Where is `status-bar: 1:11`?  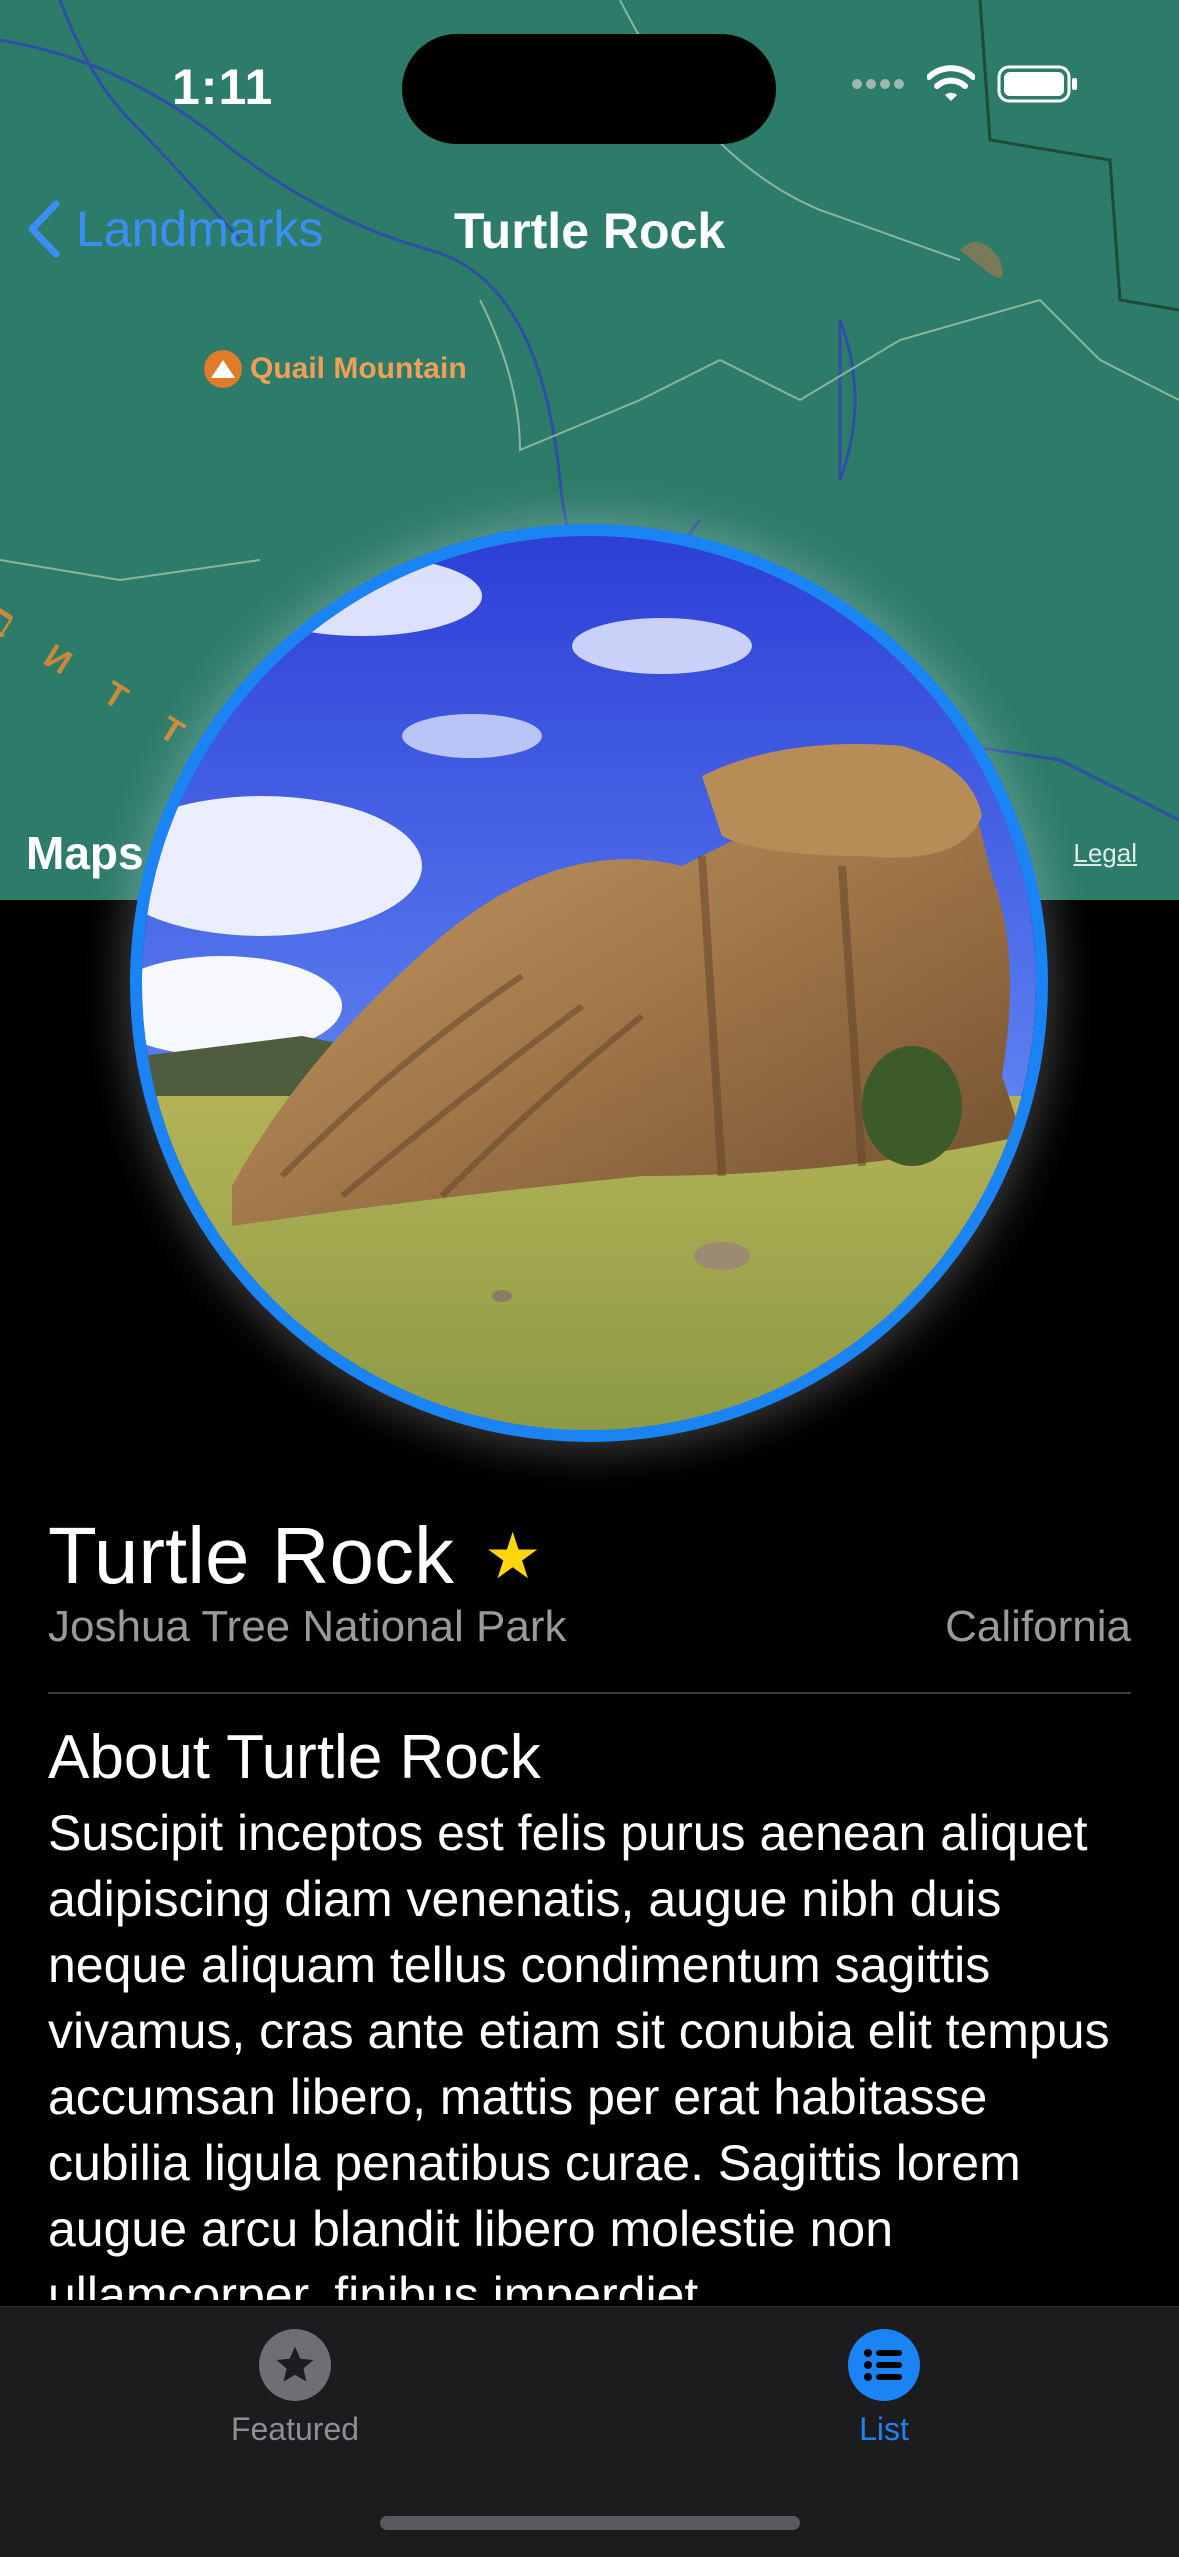
status-bar: 1:11 is located at coordinates (589, 85).